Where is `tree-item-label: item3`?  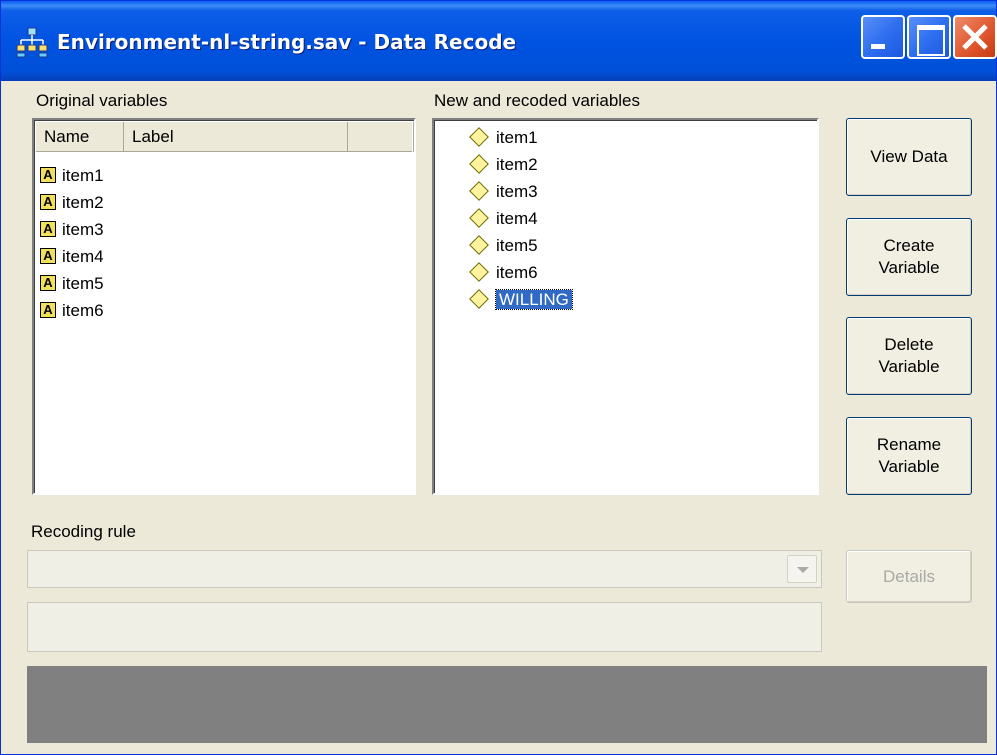
tree-item-label: item3 is located at coordinates (517, 191).